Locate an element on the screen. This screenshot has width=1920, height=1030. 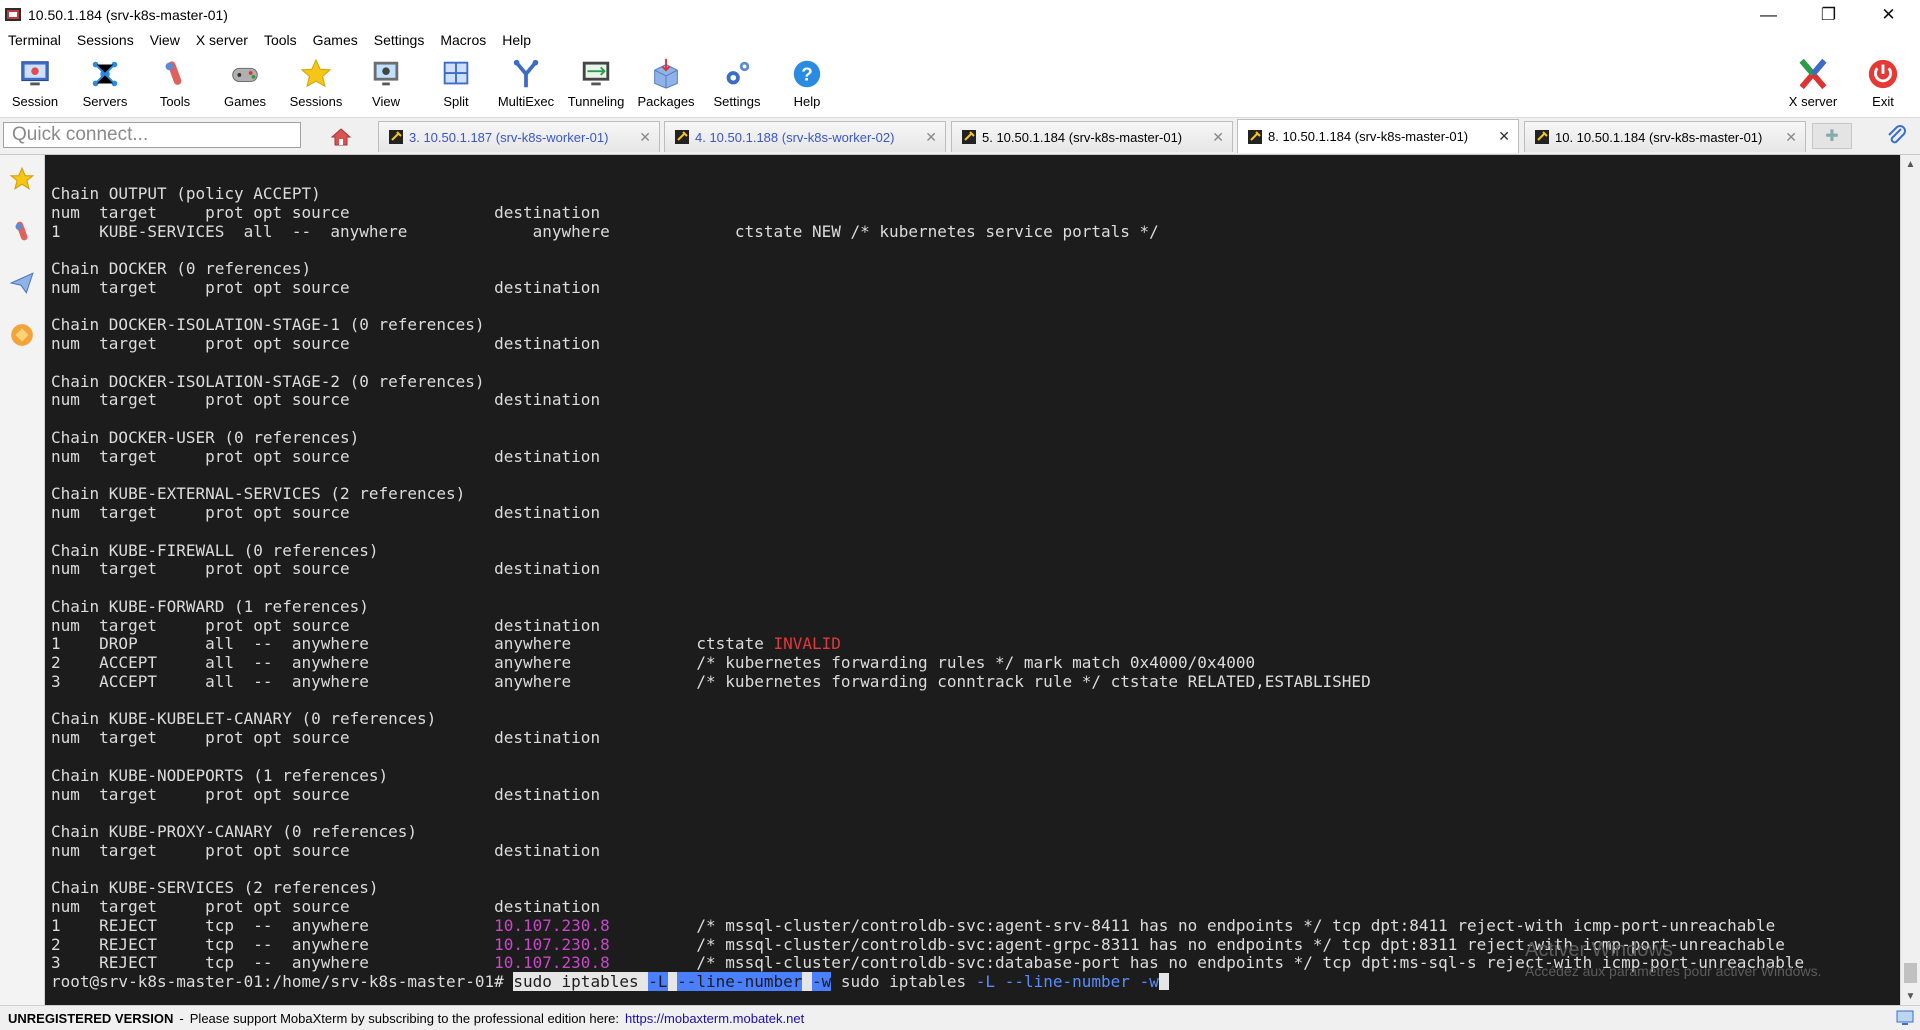
toolbar-tools-button: Tools is located at coordinates (175, 85).